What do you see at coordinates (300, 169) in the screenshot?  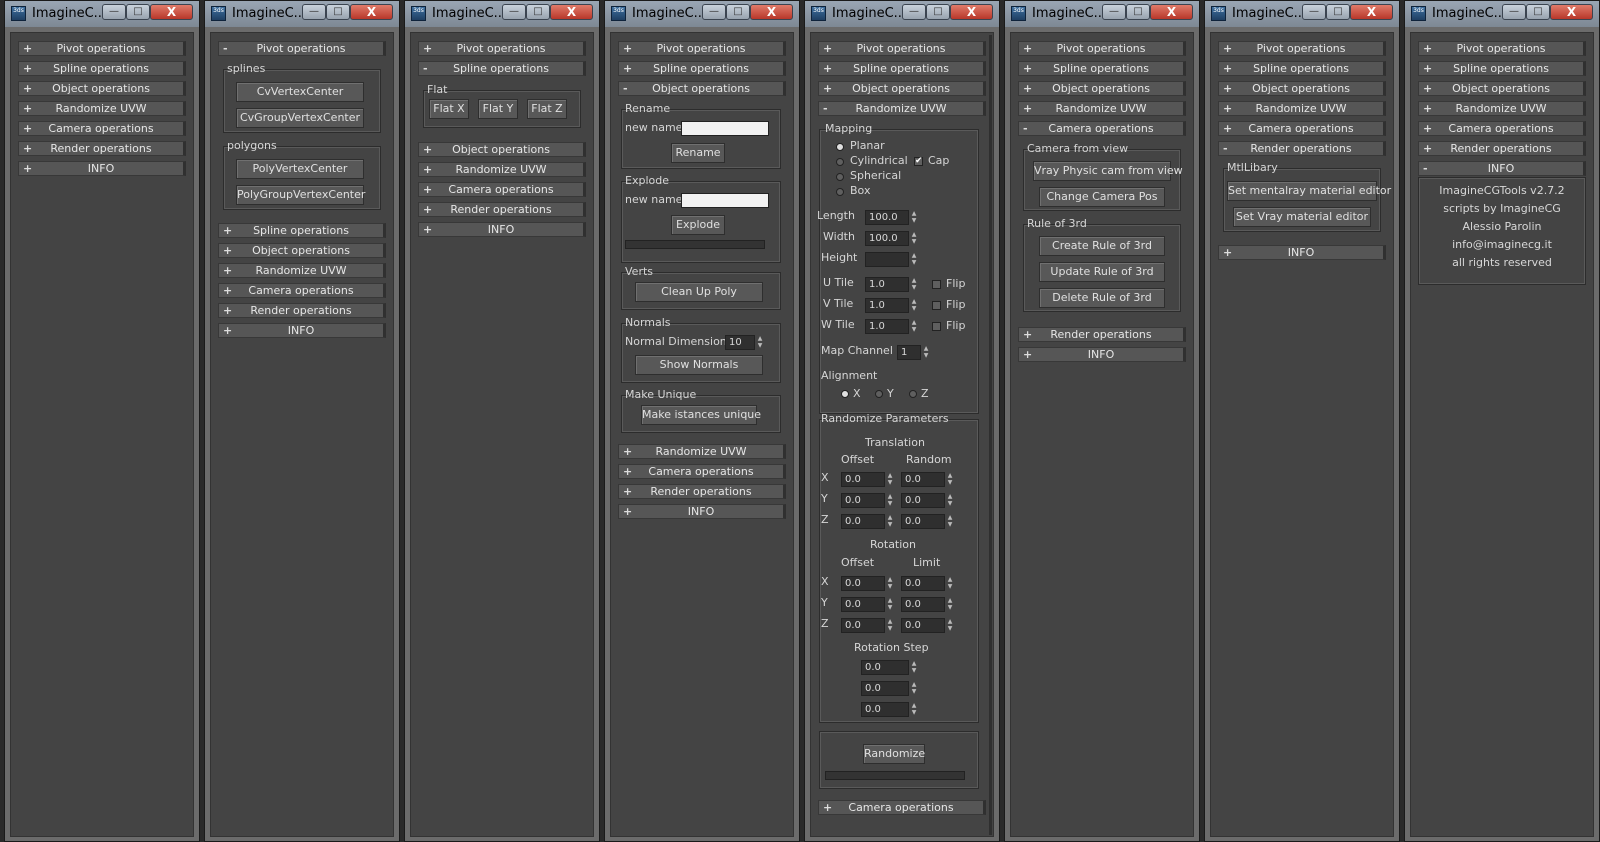 I see `poly-vertex-center-button: PolyVertexCenter` at bounding box center [300, 169].